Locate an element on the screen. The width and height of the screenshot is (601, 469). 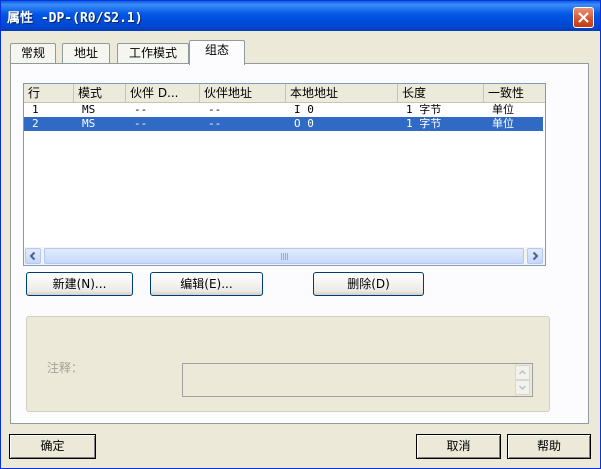
column-header-partner-address: 伙伴地址 is located at coordinates (243, 93).